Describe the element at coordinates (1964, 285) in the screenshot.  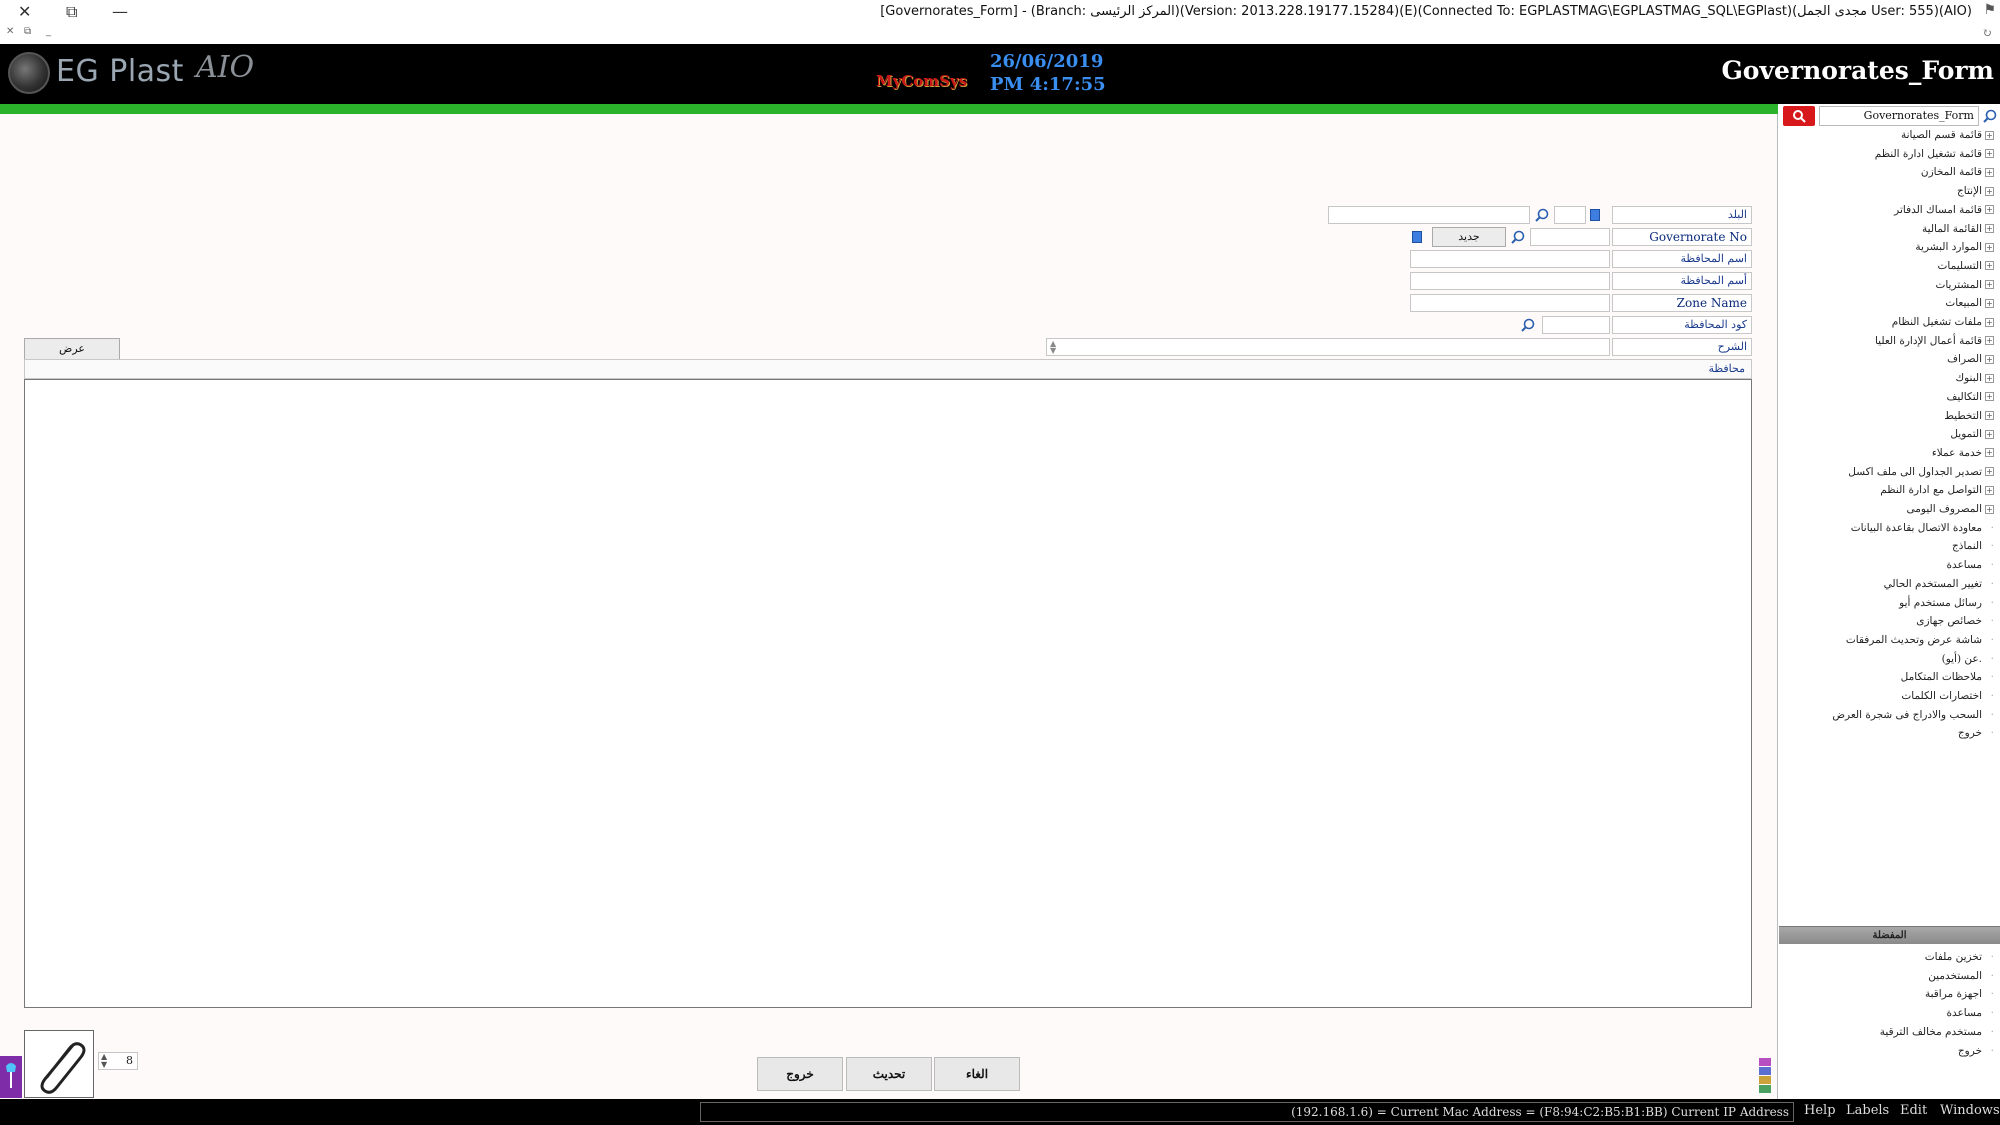
I see `menu-tree-item: المشتريات +` at that location.